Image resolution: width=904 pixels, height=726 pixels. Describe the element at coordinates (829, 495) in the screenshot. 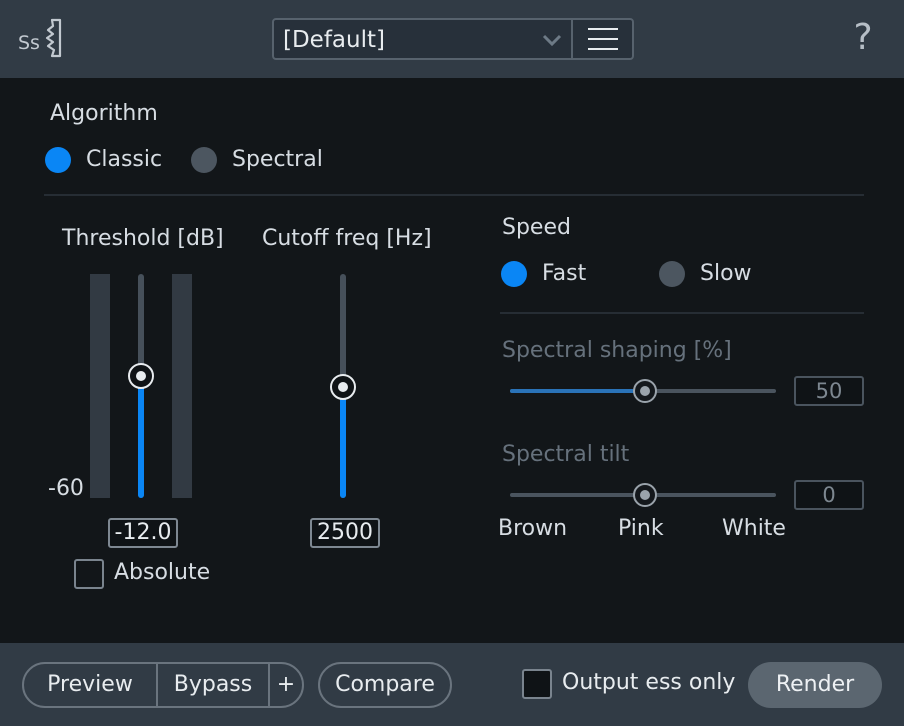

I see `spectral-tilt-value-field: 0` at that location.